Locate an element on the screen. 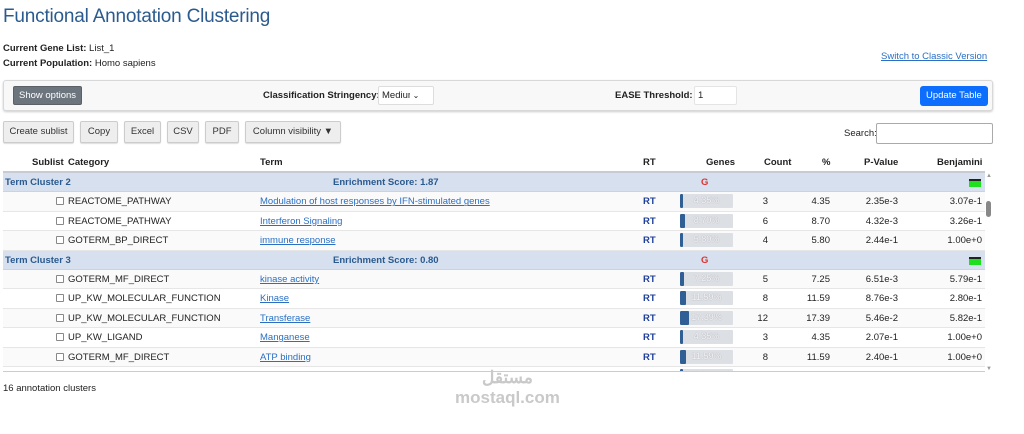 Image resolution: width=1024 pixels, height=434 pixels. p-value: 2.44e-1 is located at coordinates (881, 241).